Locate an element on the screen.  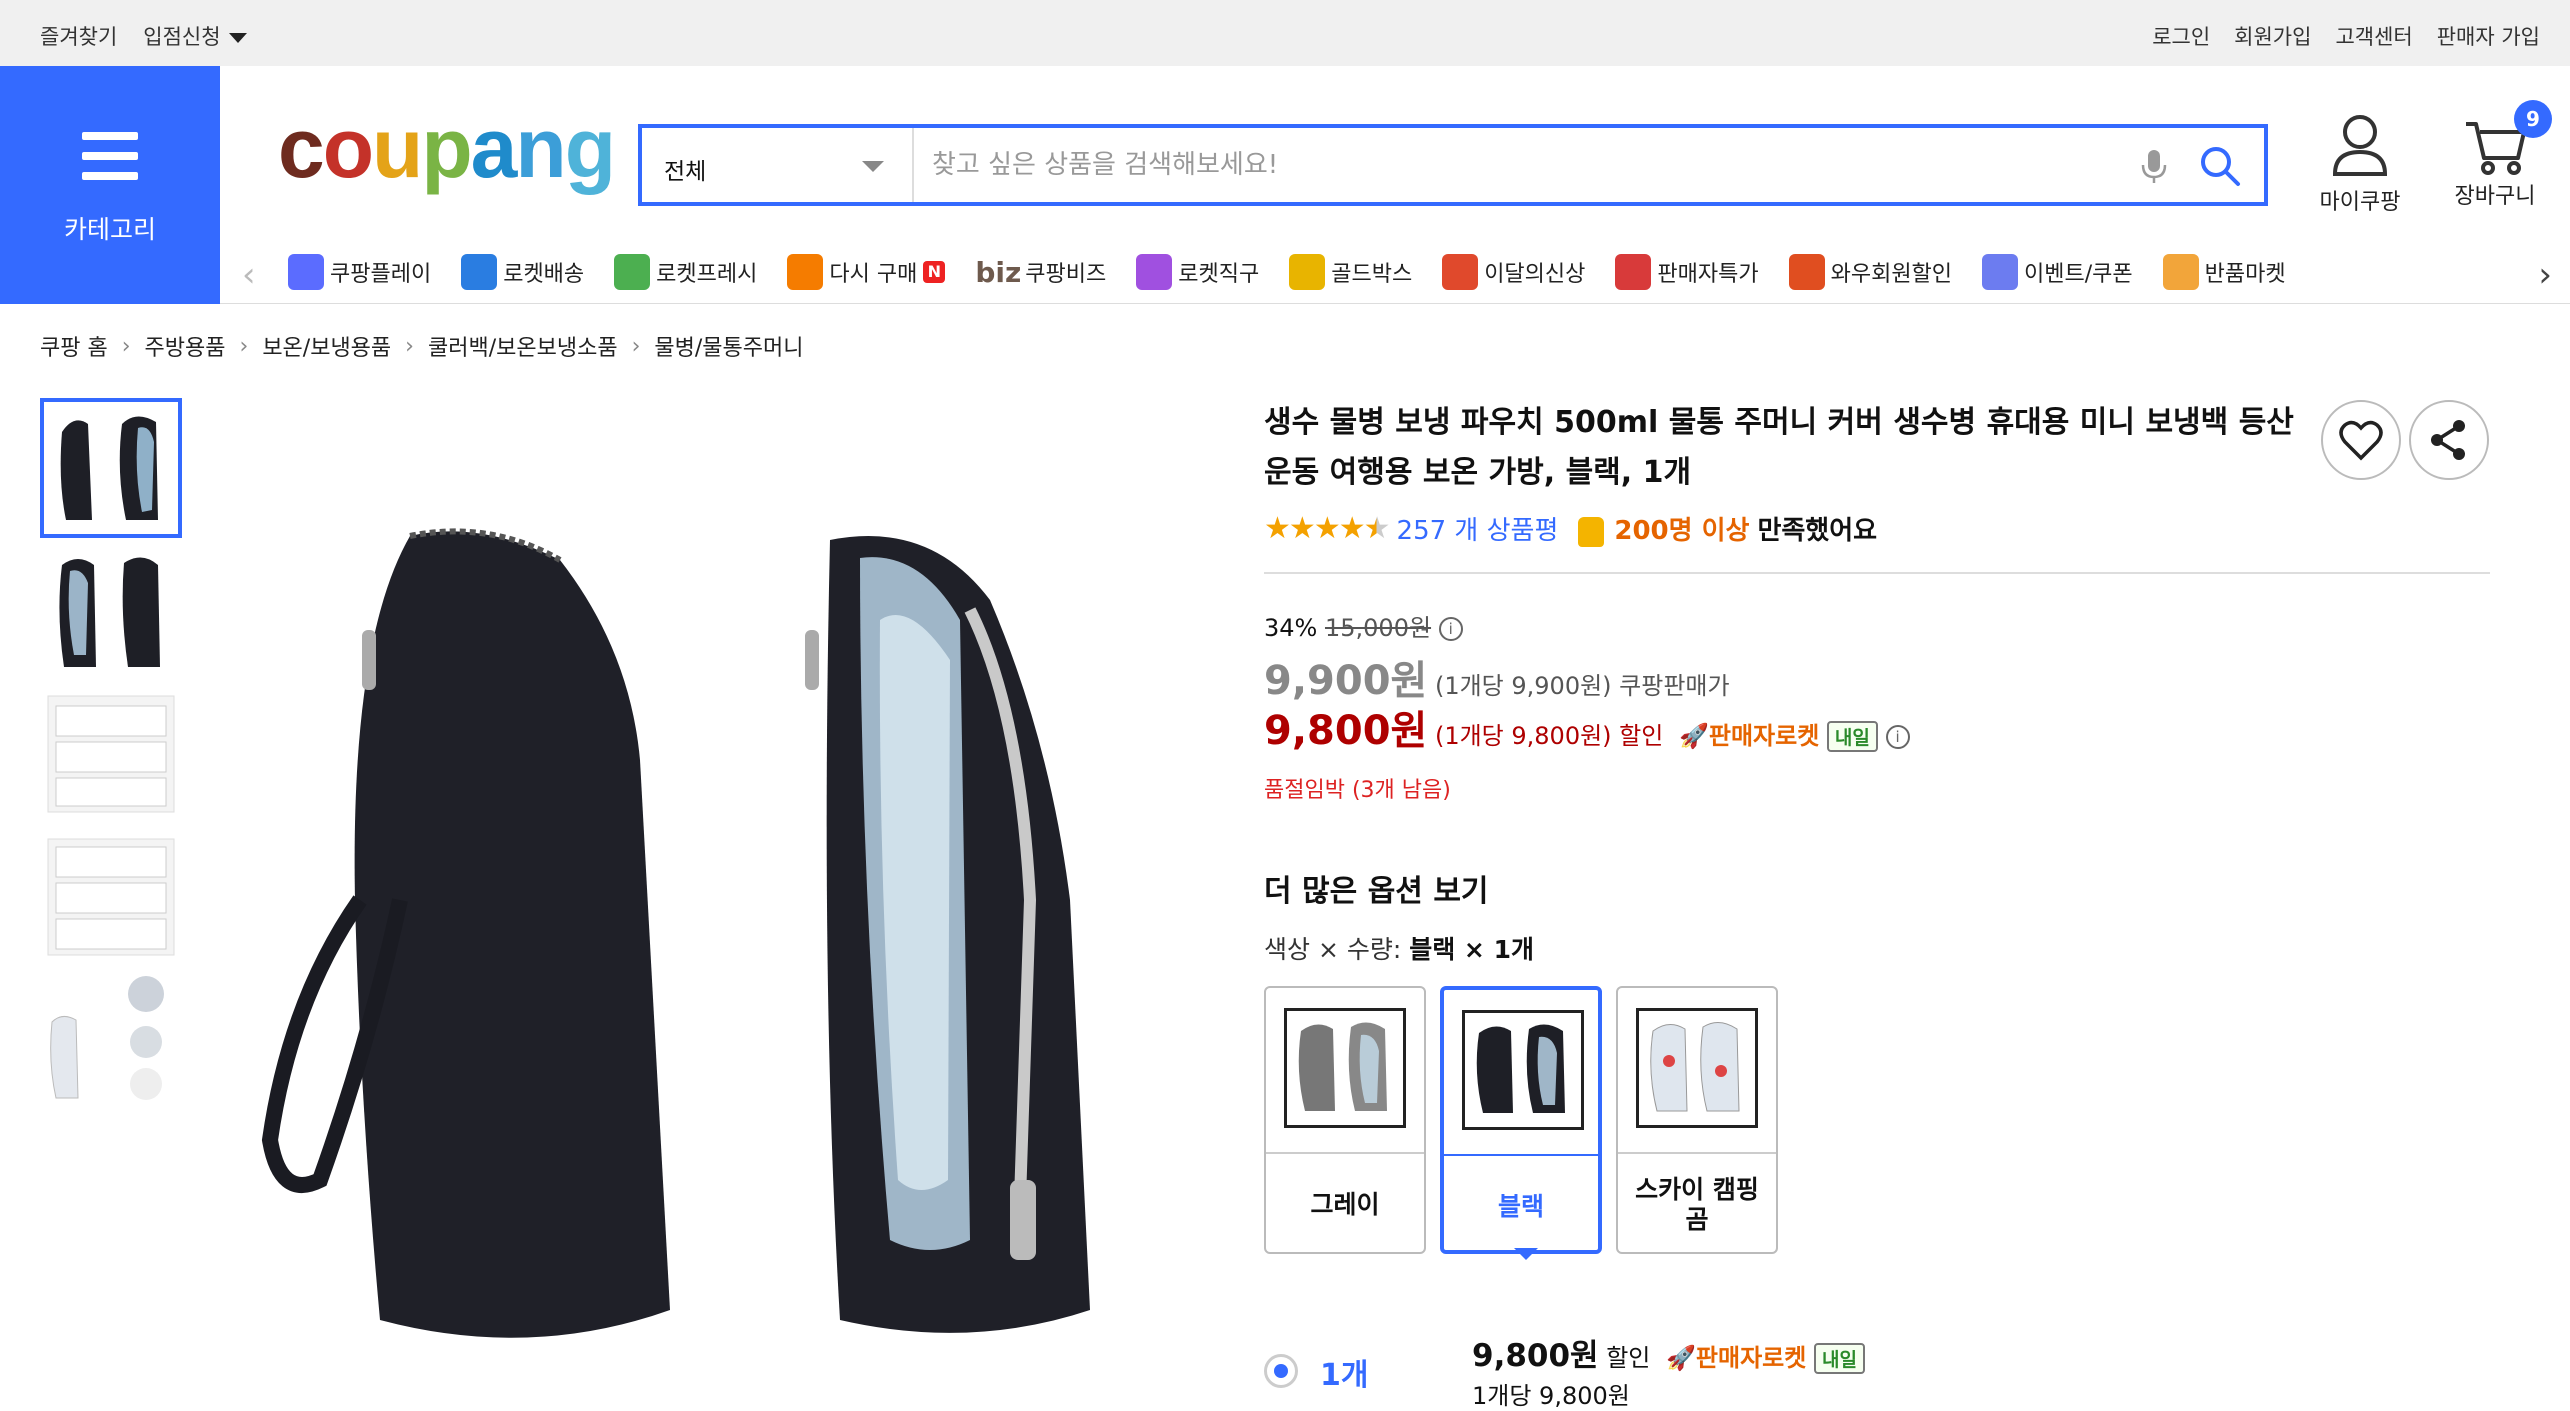
sale-price-row: 9,800원 (1개당 9,800원) 할인 🚀판매자로켓 내일 i is located at coordinates (1587, 727).